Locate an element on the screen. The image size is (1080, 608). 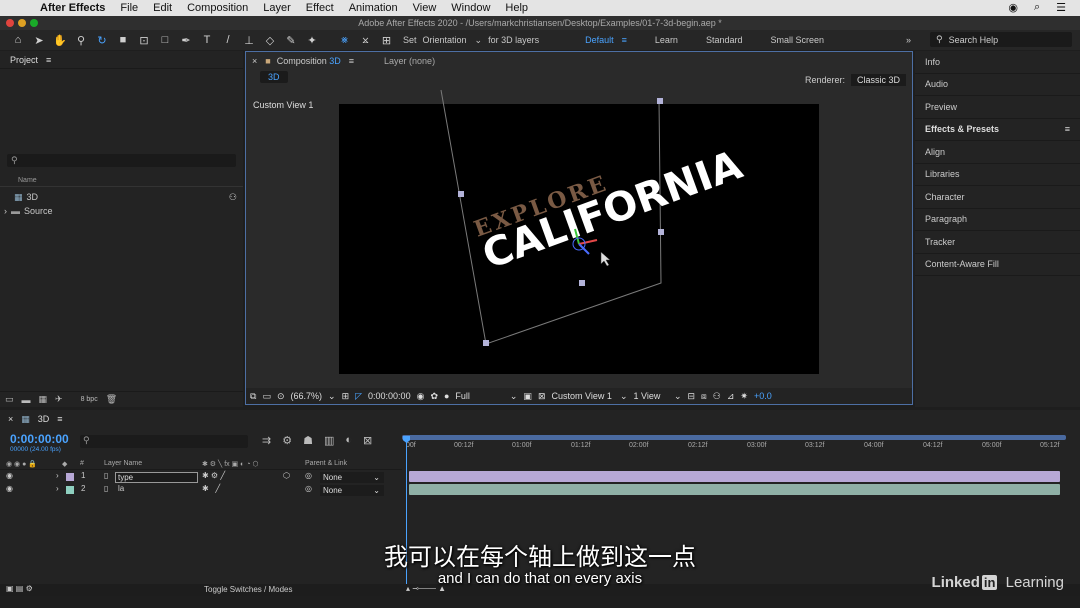
timeline-search-input: ⚲ is located at coordinates (164, 441).